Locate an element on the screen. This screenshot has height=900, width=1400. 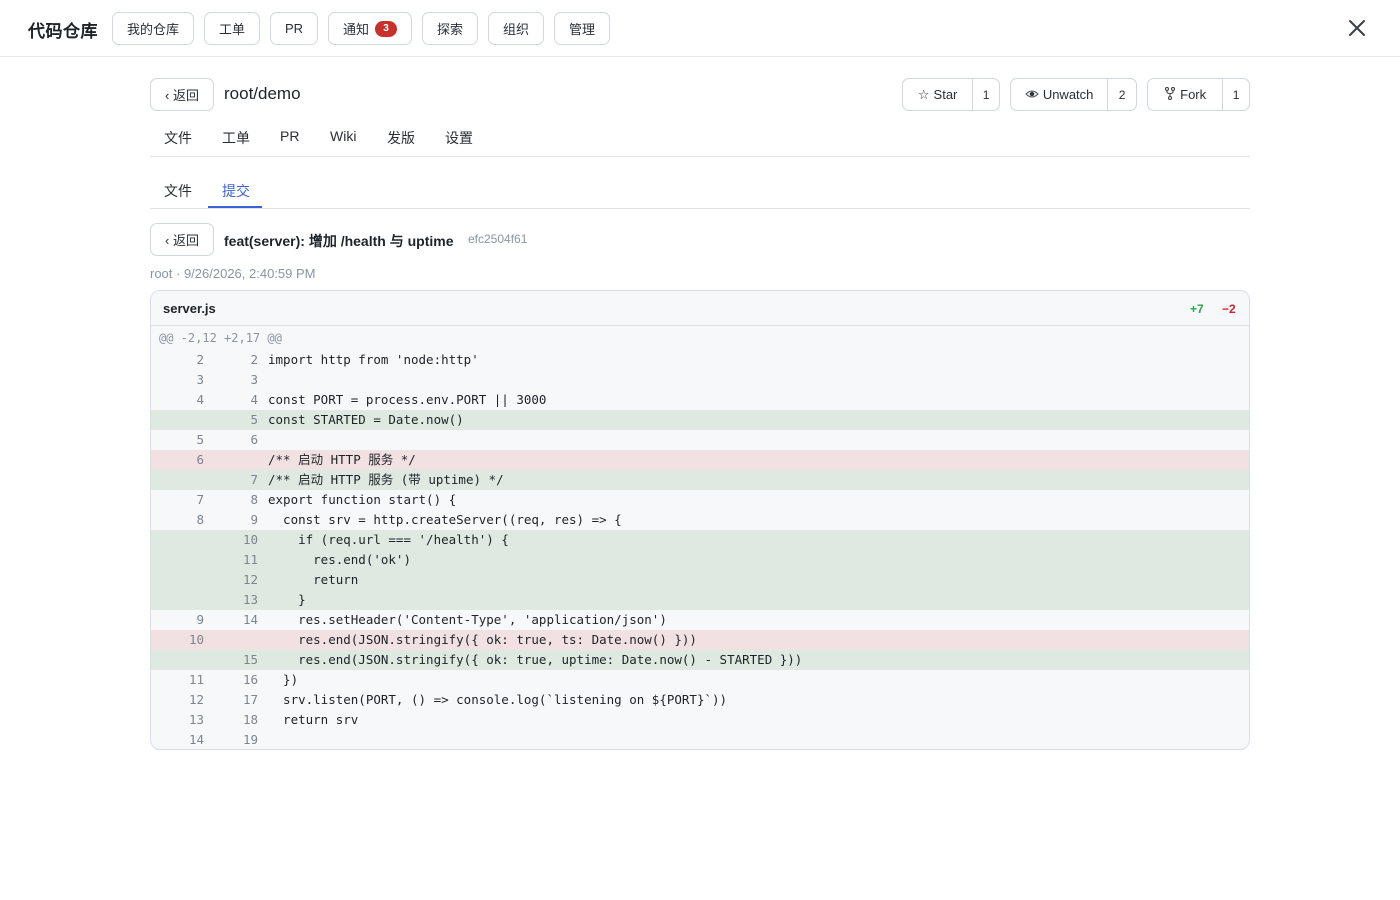
star-count: 1 is located at coordinates (986, 94).